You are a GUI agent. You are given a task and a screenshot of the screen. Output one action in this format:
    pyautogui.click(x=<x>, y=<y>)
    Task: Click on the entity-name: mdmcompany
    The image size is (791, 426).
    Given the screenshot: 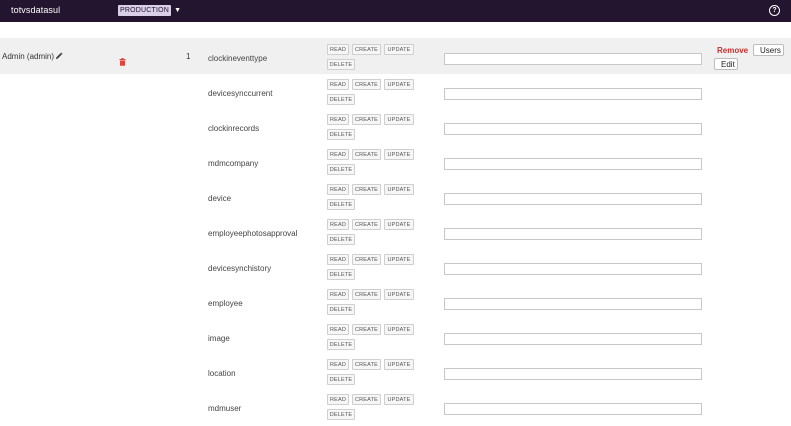 What is the action you would take?
    pyautogui.click(x=233, y=163)
    